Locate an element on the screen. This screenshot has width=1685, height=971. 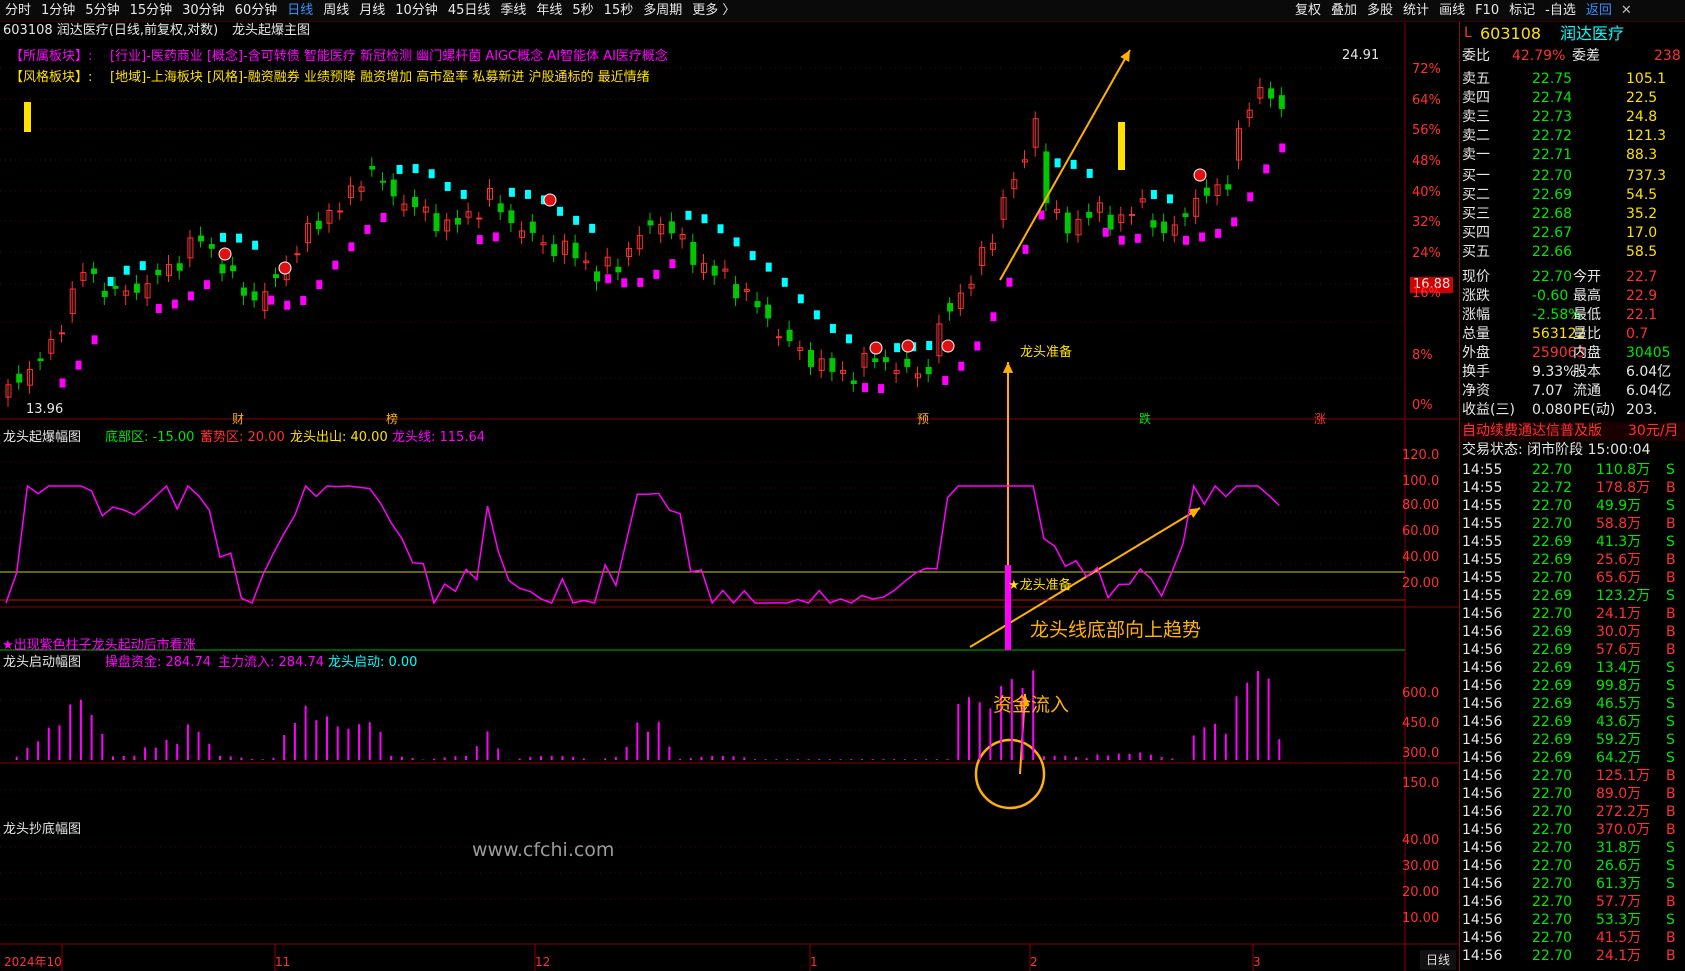
period-tab: 5秒 is located at coordinates (582, 11).